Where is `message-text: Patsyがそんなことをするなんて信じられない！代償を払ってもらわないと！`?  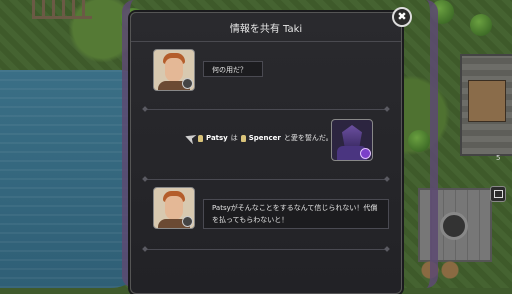 message-text: Patsyがそんなことをするなんて信じられない！代償を払ってもらわないと！ is located at coordinates (295, 214).